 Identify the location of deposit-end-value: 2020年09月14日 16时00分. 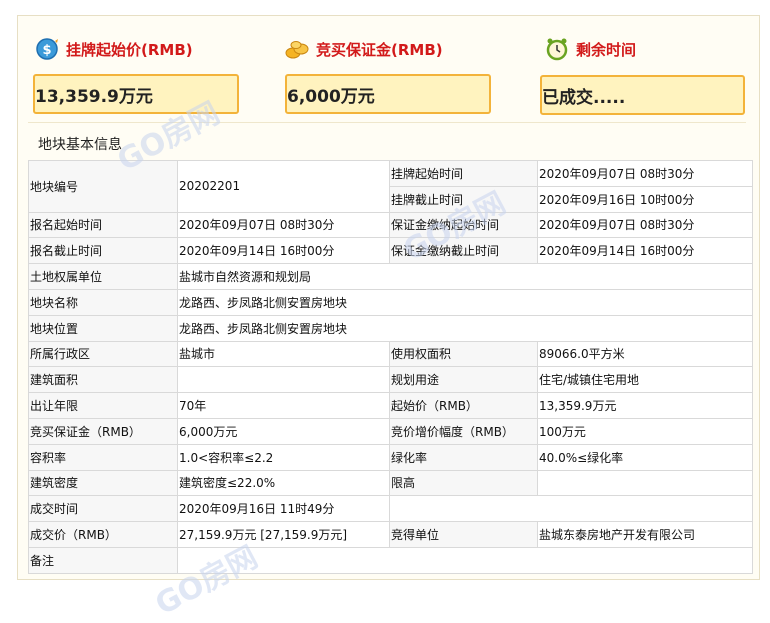
(645, 251).